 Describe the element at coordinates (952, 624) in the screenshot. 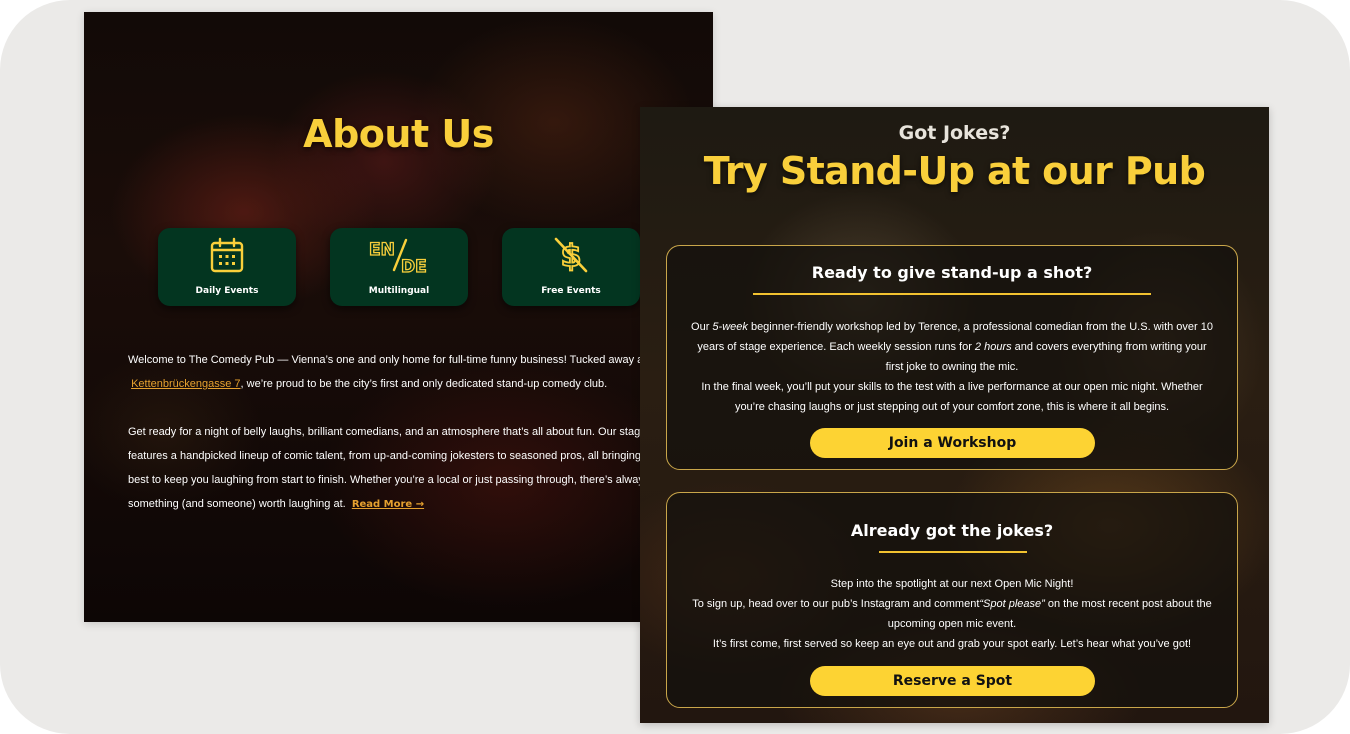

I see `open-mic-text-line: upcoming open mic event.` at that location.